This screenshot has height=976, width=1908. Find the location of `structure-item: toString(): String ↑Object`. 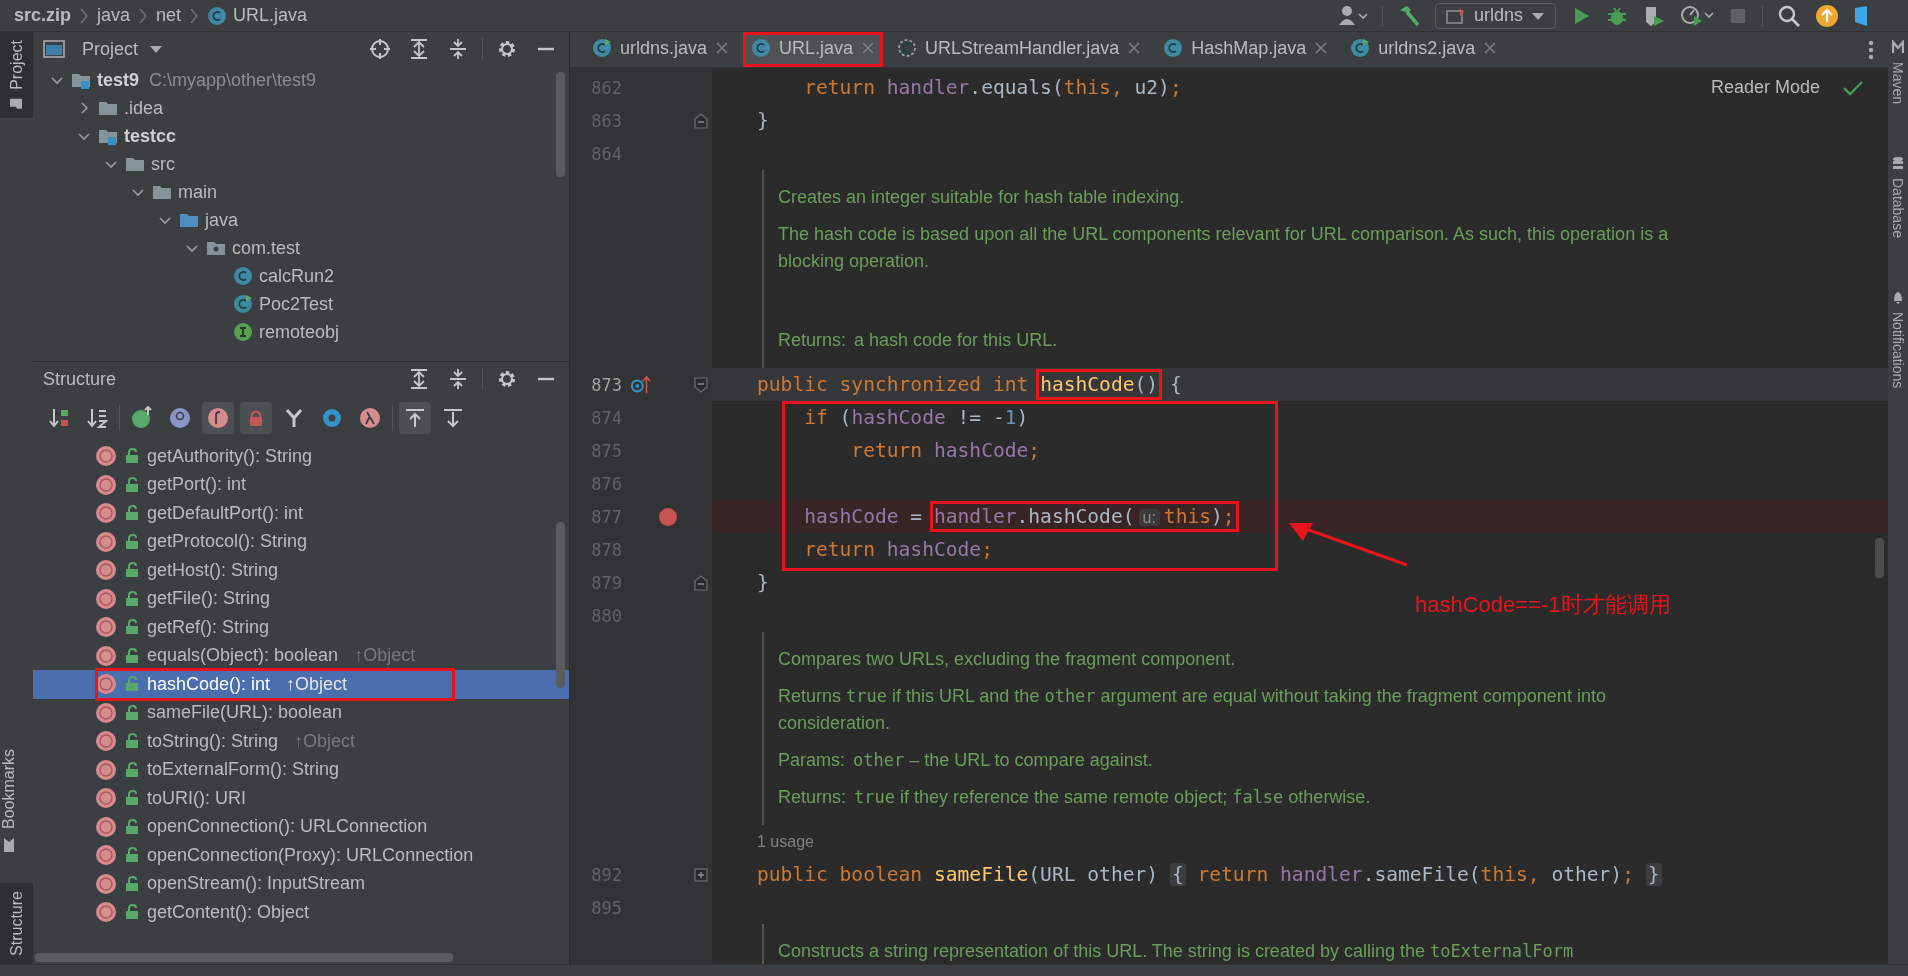

structure-item: toString(): String ↑Object is located at coordinates (301, 741).